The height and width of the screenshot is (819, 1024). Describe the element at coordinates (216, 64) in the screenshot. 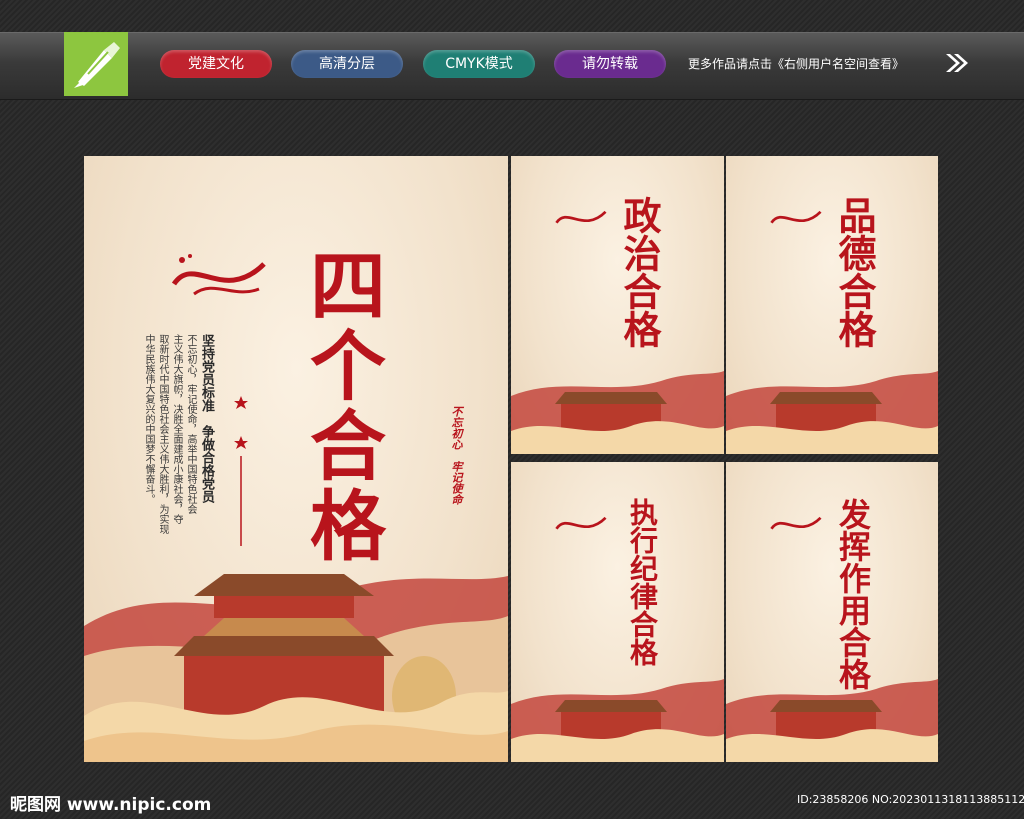

I see `tag-party-culture: 党建文化` at that location.